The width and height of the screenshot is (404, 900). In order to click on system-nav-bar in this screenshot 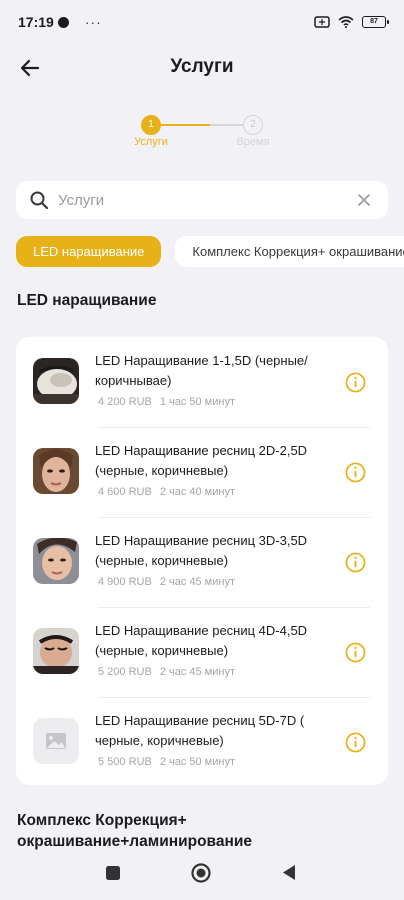, I will do `click(202, 874)`.